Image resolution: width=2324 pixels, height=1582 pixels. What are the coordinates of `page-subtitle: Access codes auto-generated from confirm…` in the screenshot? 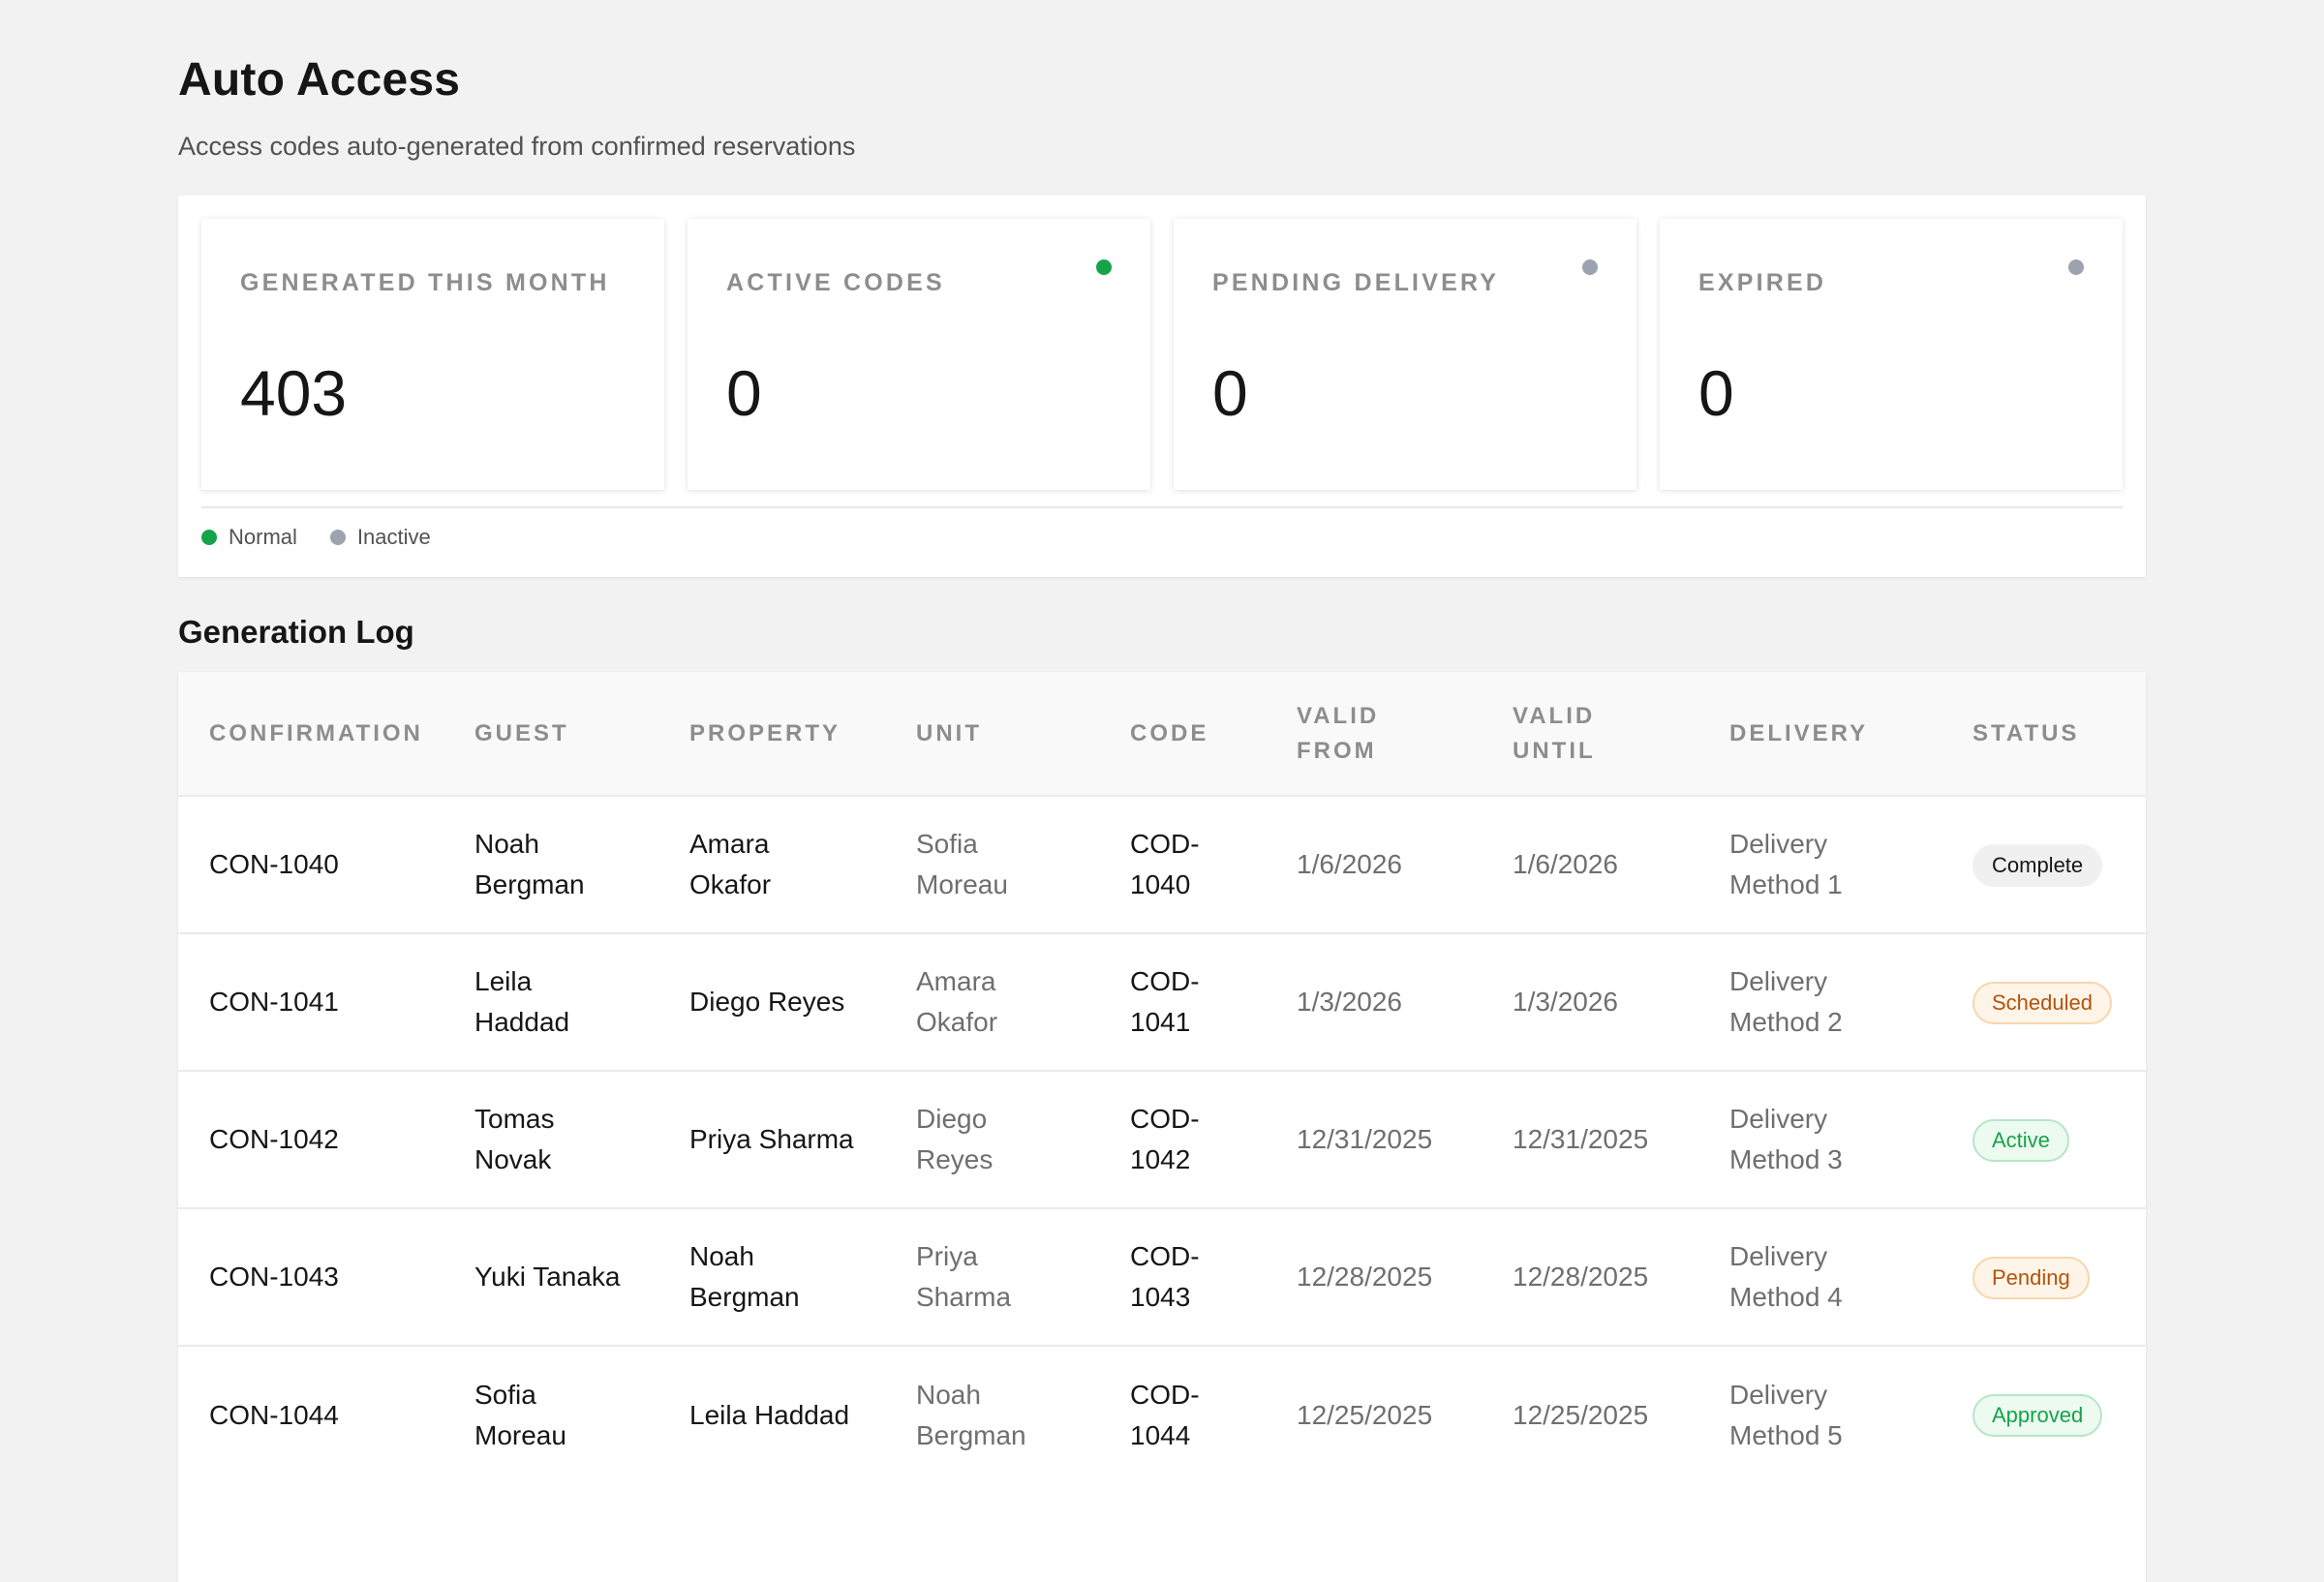 It's located at (517, 146).